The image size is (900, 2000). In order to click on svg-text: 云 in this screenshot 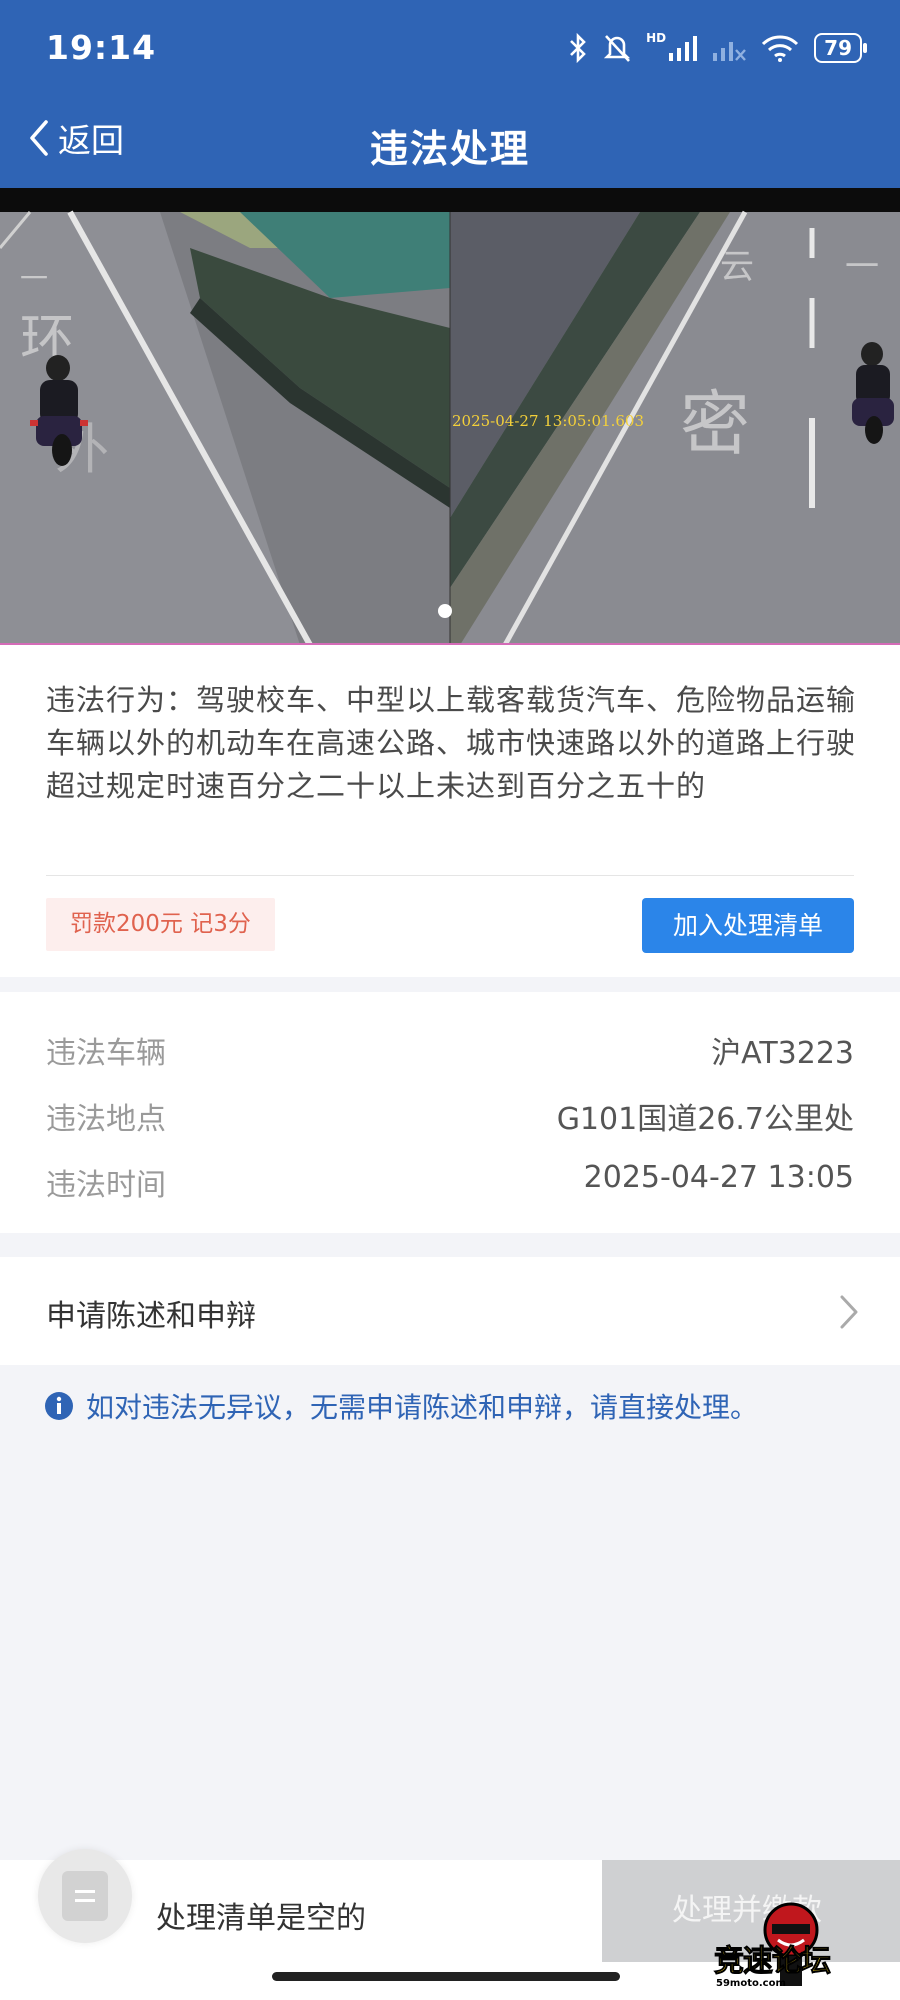, I will do `click(737, 267)`.